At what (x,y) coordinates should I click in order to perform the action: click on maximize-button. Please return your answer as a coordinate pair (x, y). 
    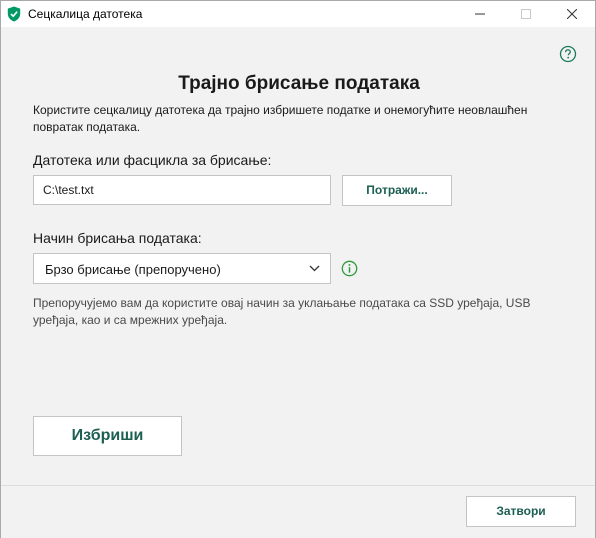
    Looking at the image, I should click on (526, 14).